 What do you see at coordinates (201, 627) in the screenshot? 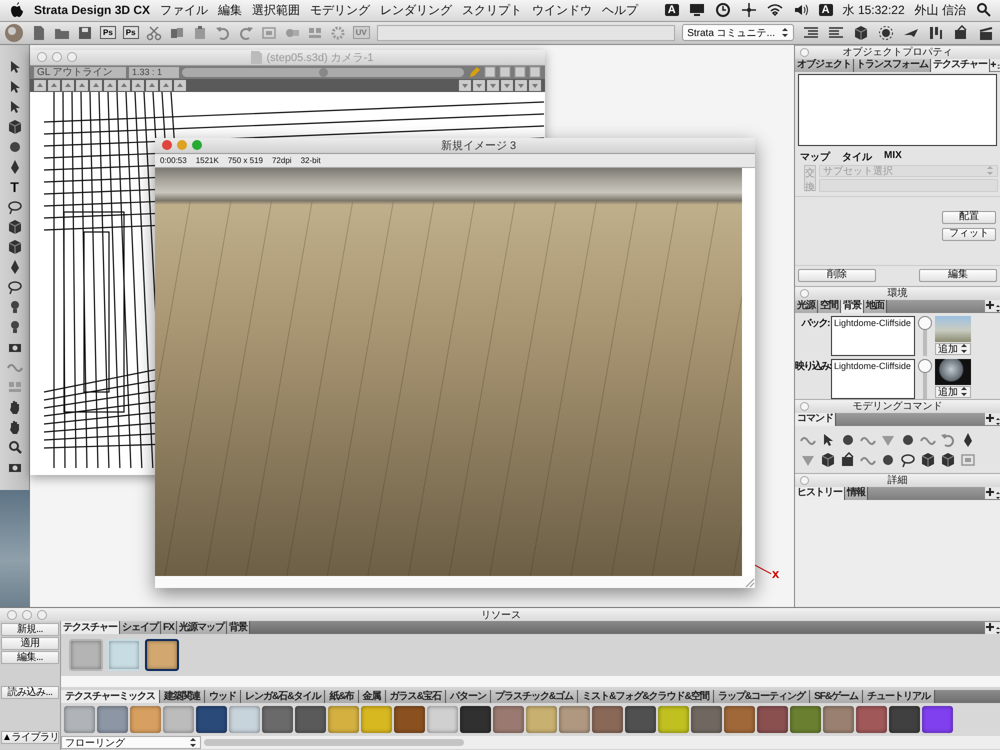
I see `tab: 光源マップ` at bounding box center [201, 627].